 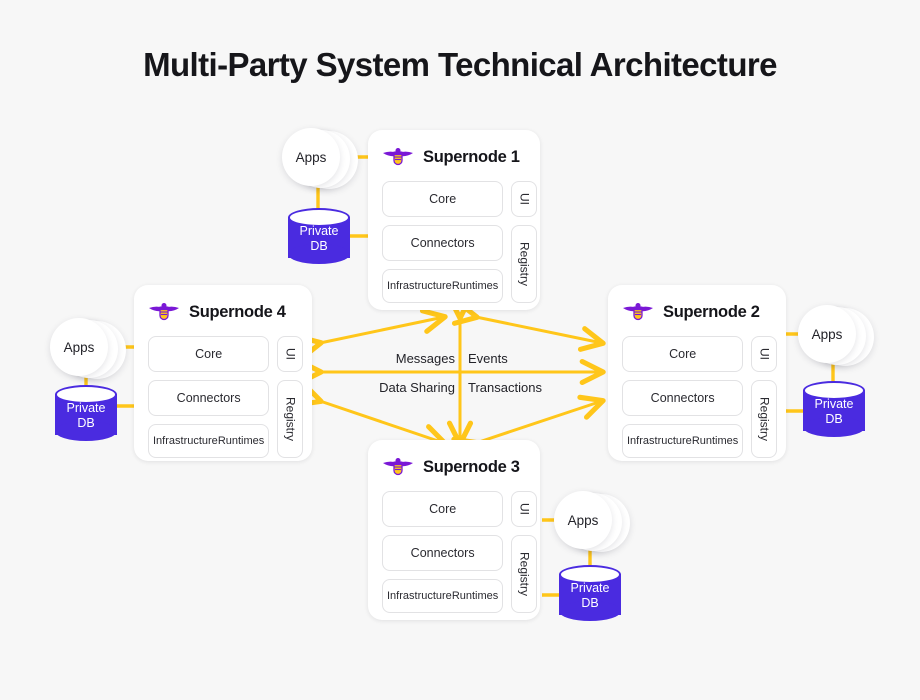 I want to click on supernode-2-header: Supernode 2, so click(x=697, y=312).